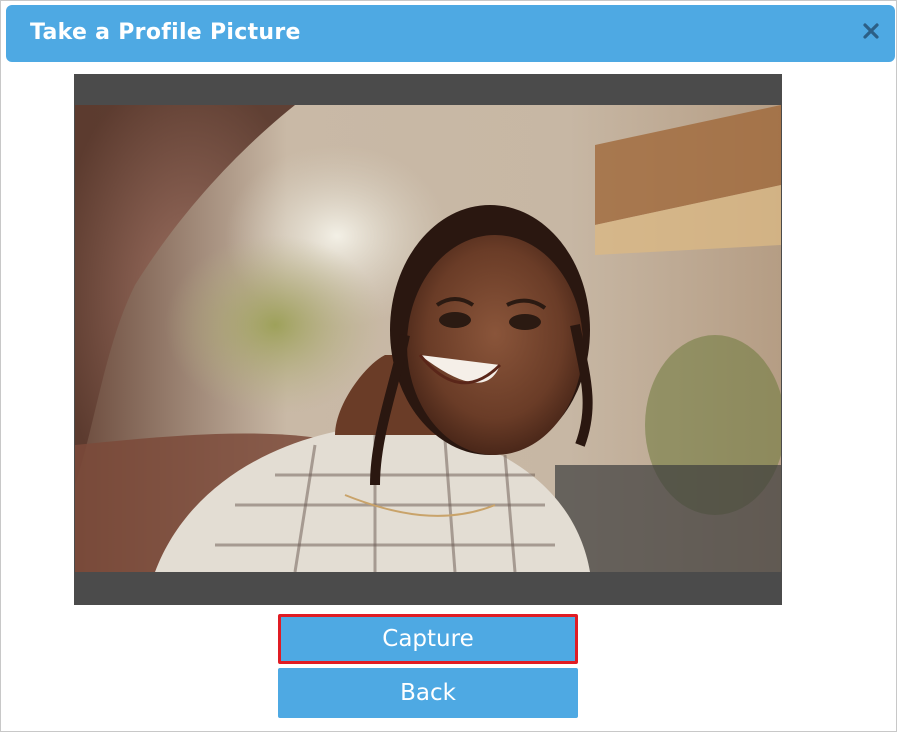 This screenshot has height=732, width=897. Describe the element at coordinates (165, 32) in the screenshot. I see `dialog-title: Take a Profile Picture` at that location.